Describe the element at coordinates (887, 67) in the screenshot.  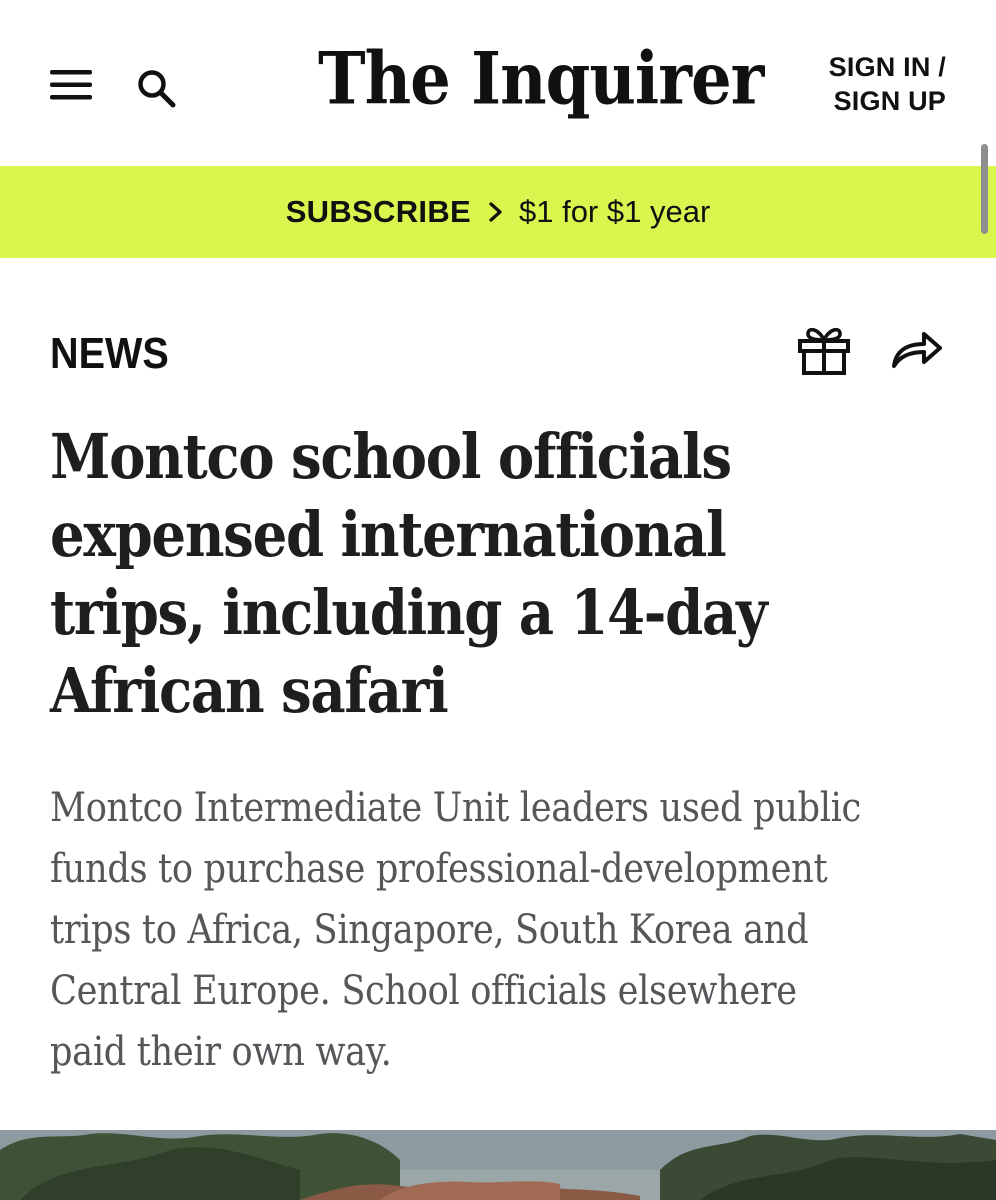
I see `sign-in-label: SIGN IN /` at that location.